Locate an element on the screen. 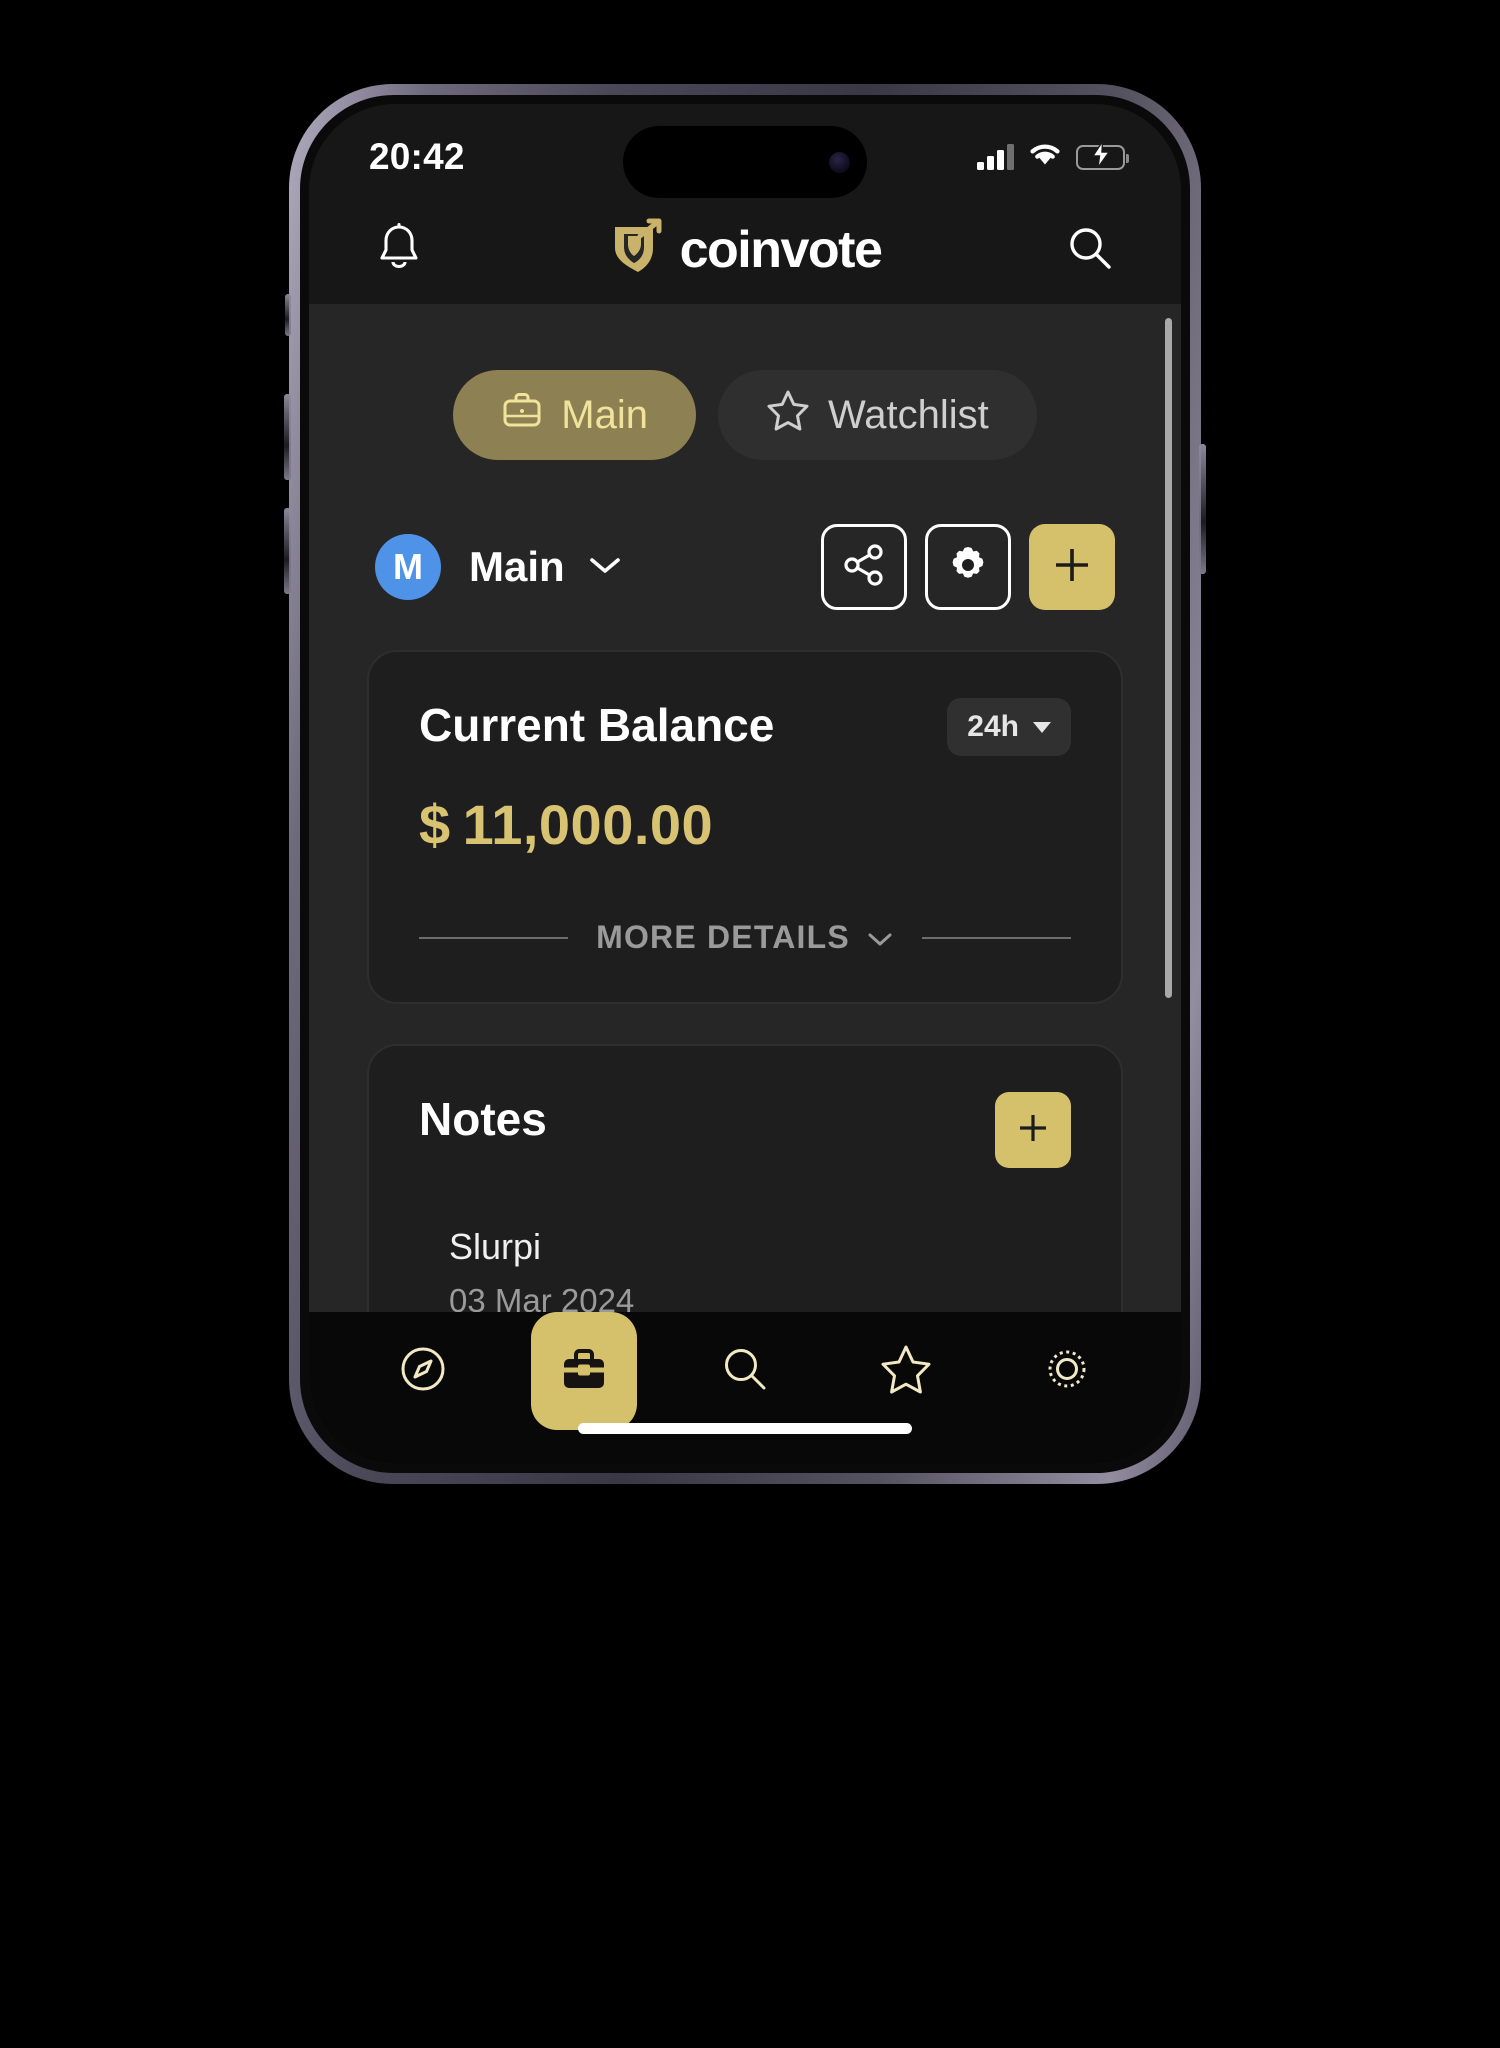 This screenshot has height=2048, width=1500. share-icon is located at coordinates (864, 567).